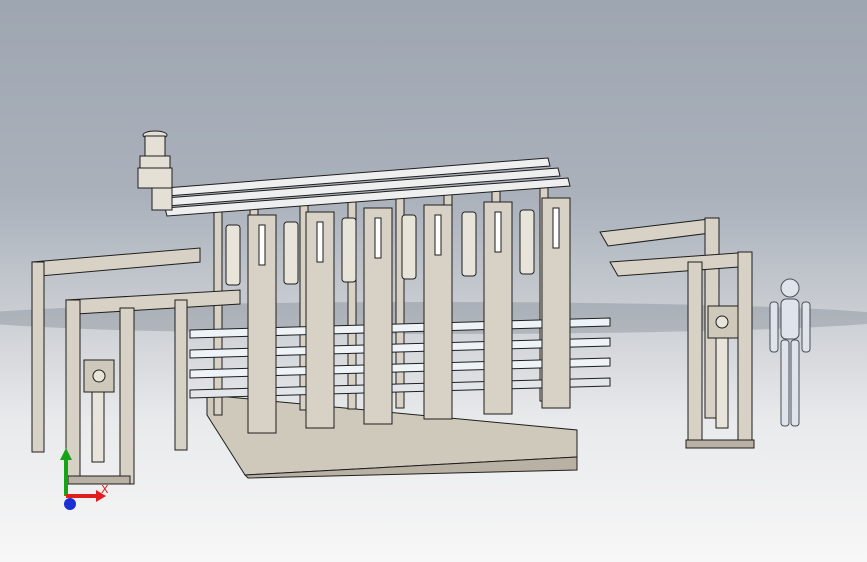 The height and width of the screenshot is (562, 867). I want to click on x-axis-label: X, so click(105, 489).